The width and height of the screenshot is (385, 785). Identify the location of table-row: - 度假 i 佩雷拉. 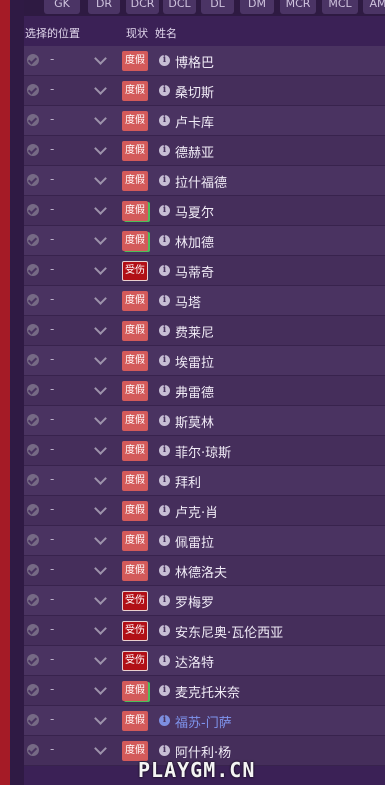
(204, 541).